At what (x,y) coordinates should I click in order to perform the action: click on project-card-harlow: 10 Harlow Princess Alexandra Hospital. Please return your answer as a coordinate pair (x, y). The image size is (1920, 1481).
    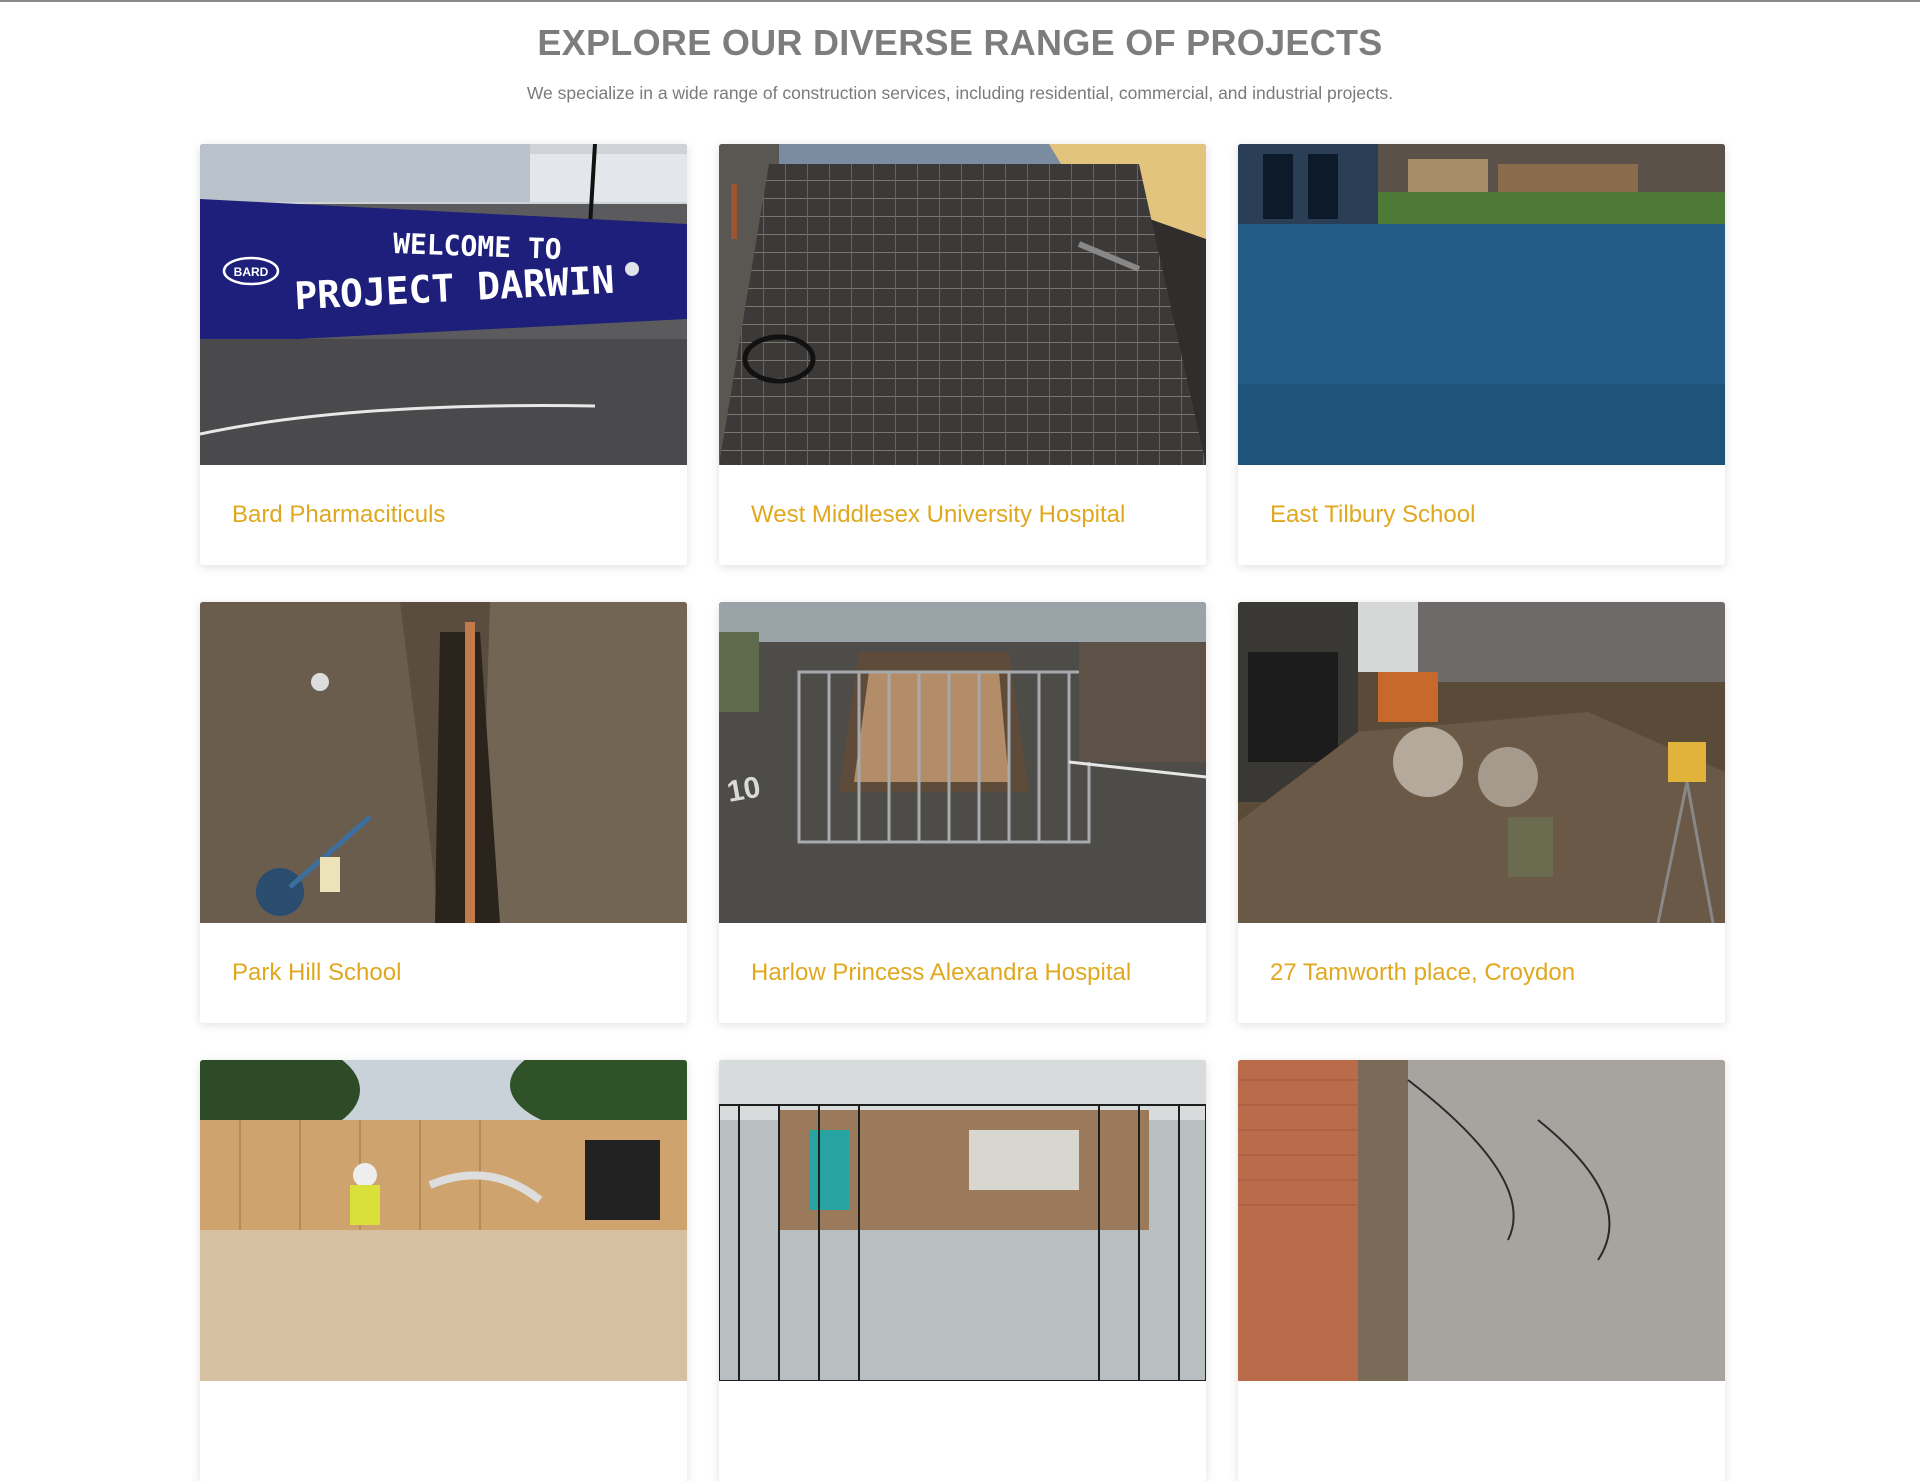
    Looking at the image, I should click on (962, 812).